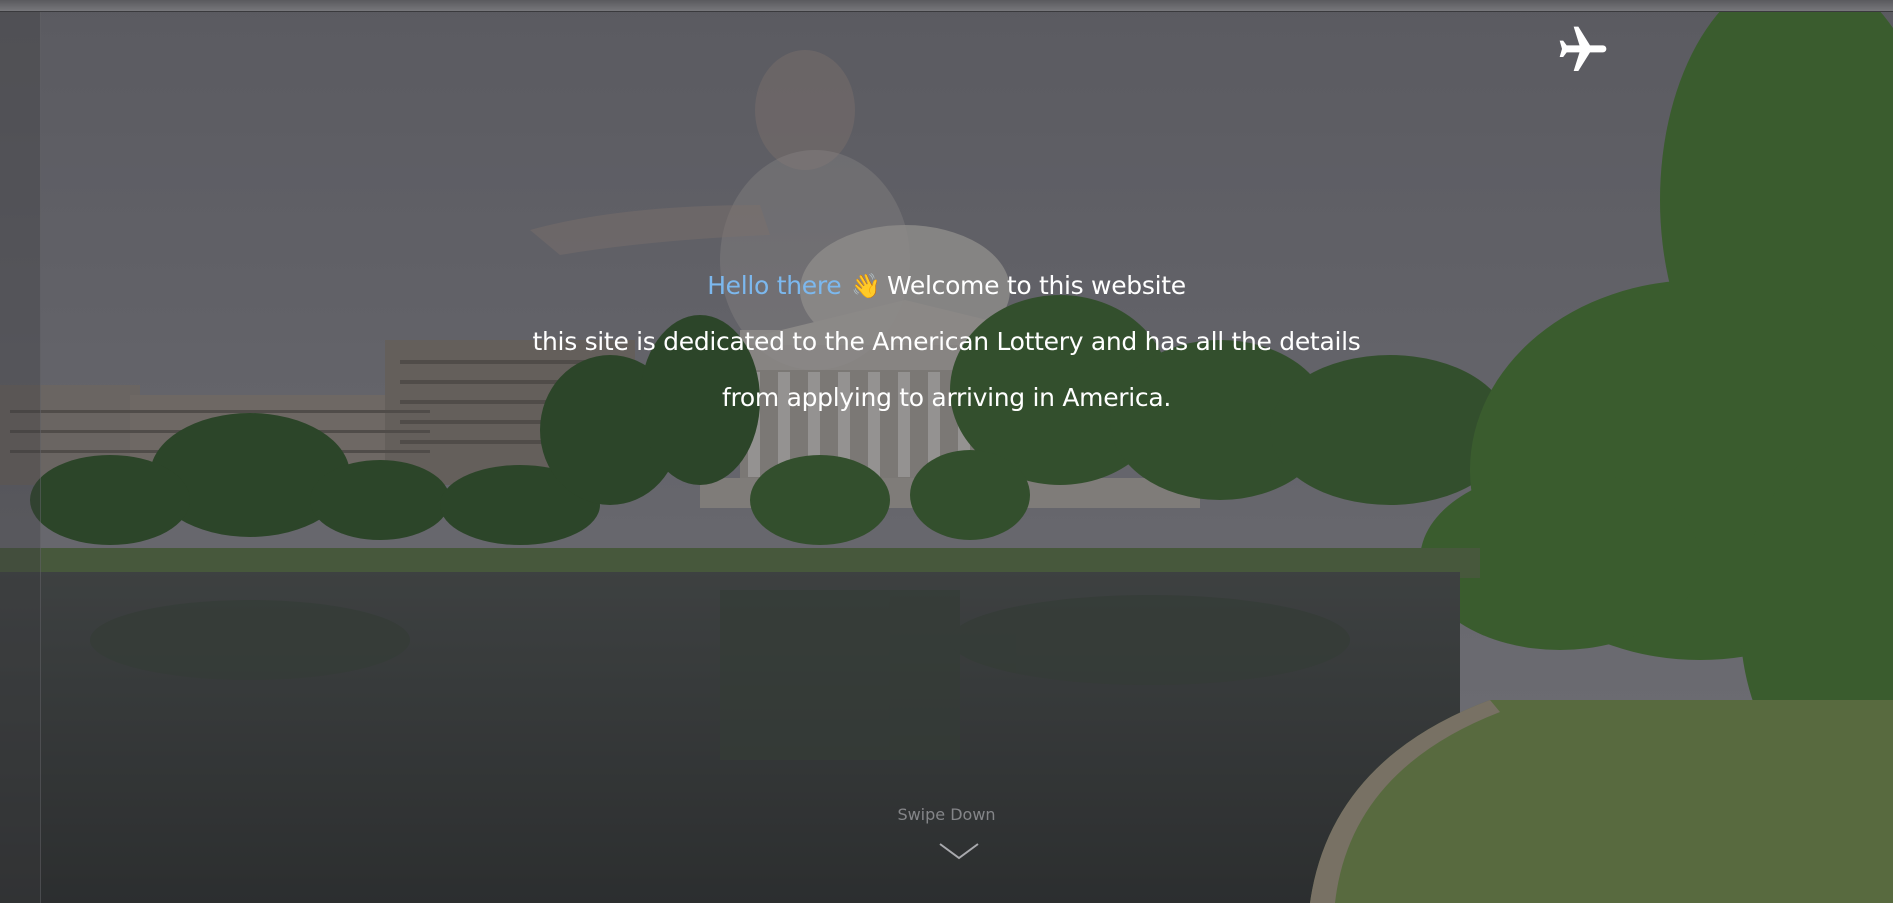 This screenshot has height=903, width=1893. I want to click on swipe-down-label: Swipe Down, so click(946, 814).